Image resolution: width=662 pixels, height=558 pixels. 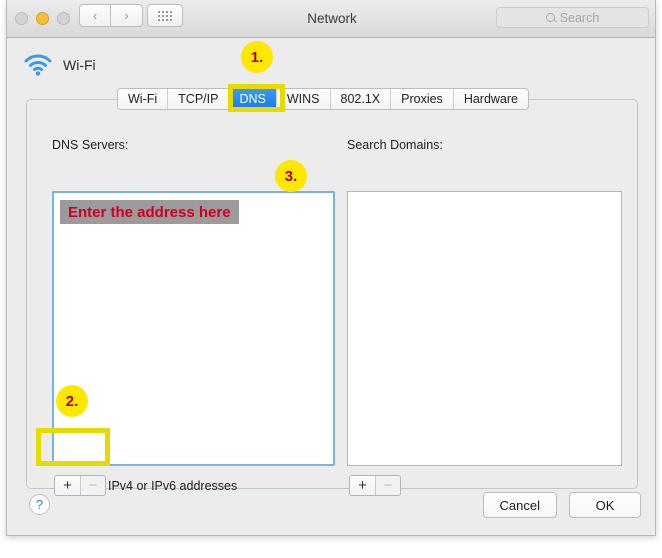 I want to click on tab-8021x: 802.1X, so click(x=361, y=99).